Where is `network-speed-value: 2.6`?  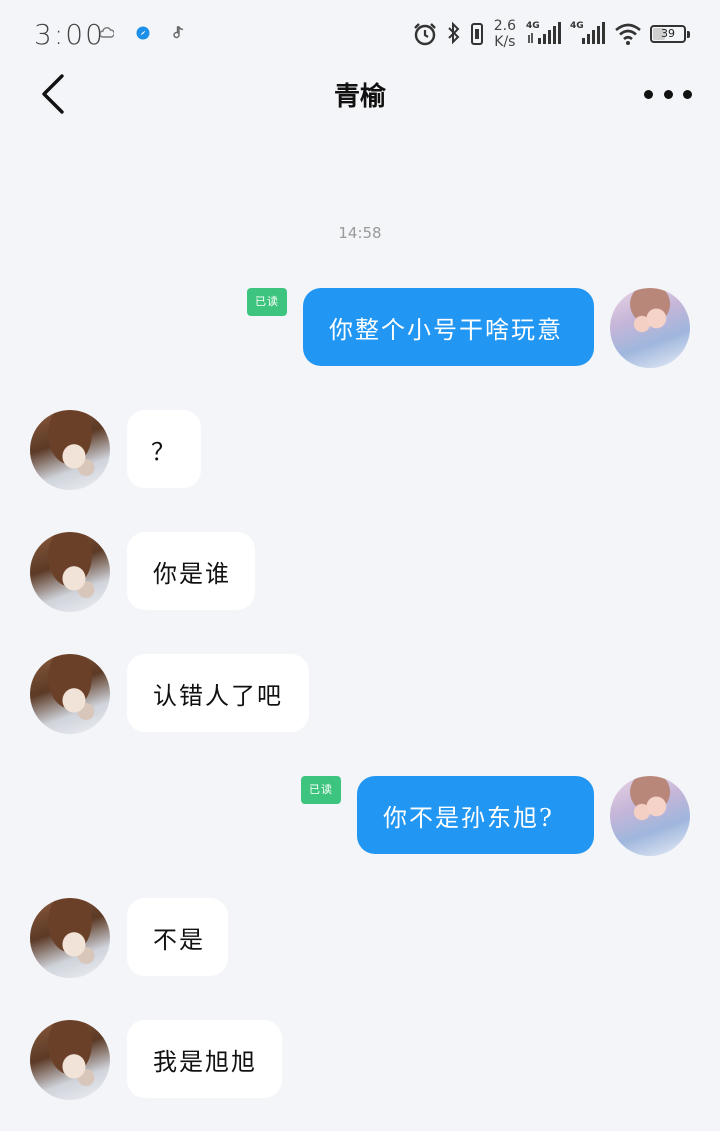
network-speed-value: 2.6 is located at coordinates (504, 26).